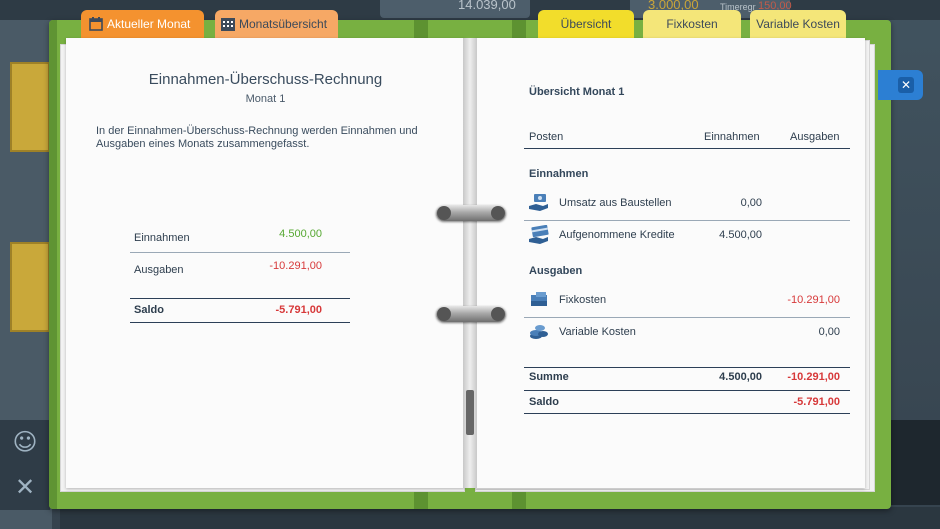 This screenshot has width=940, height=529. I want to click on section-einnahmen: Einnahmen, so click(559, 174).